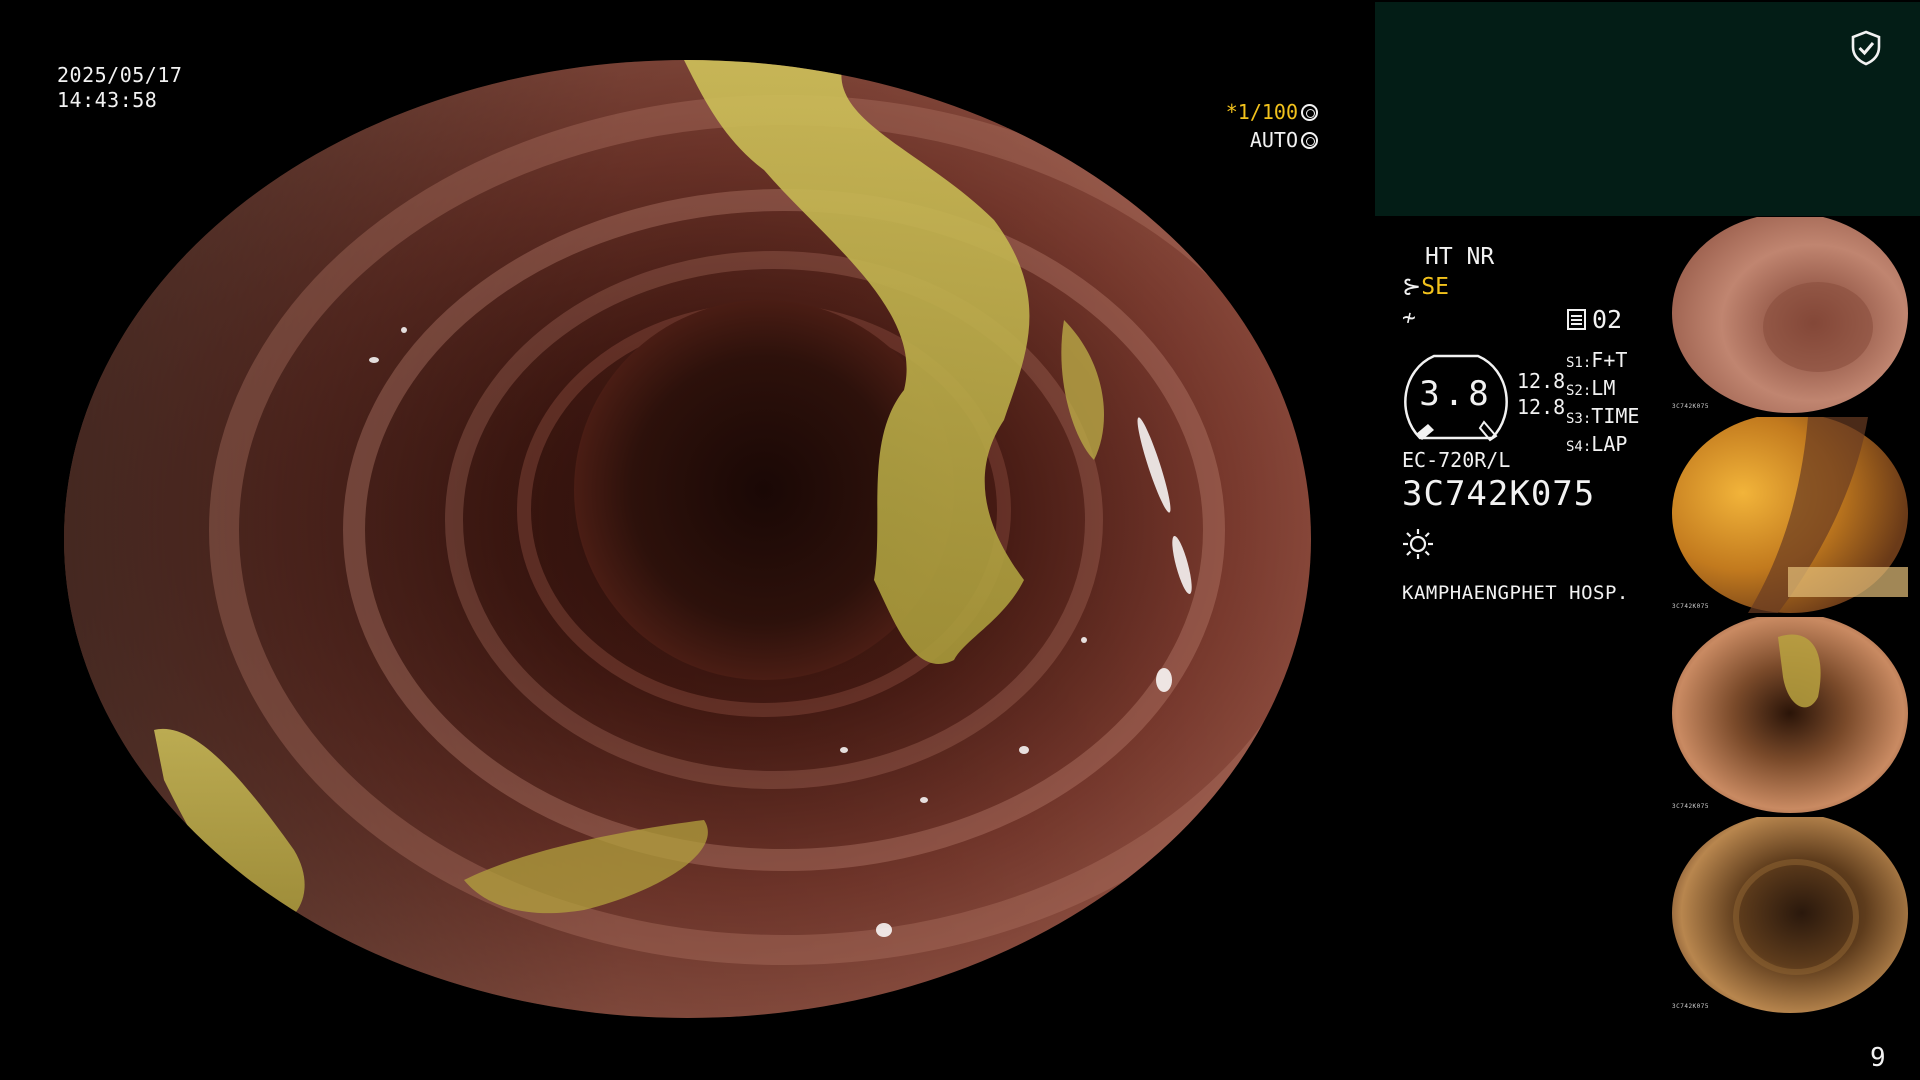 The image size is (1920, 1080). Describe the element at coordinates (1607, 319) in the screenshot. I see `memo-count: 02` at that location.